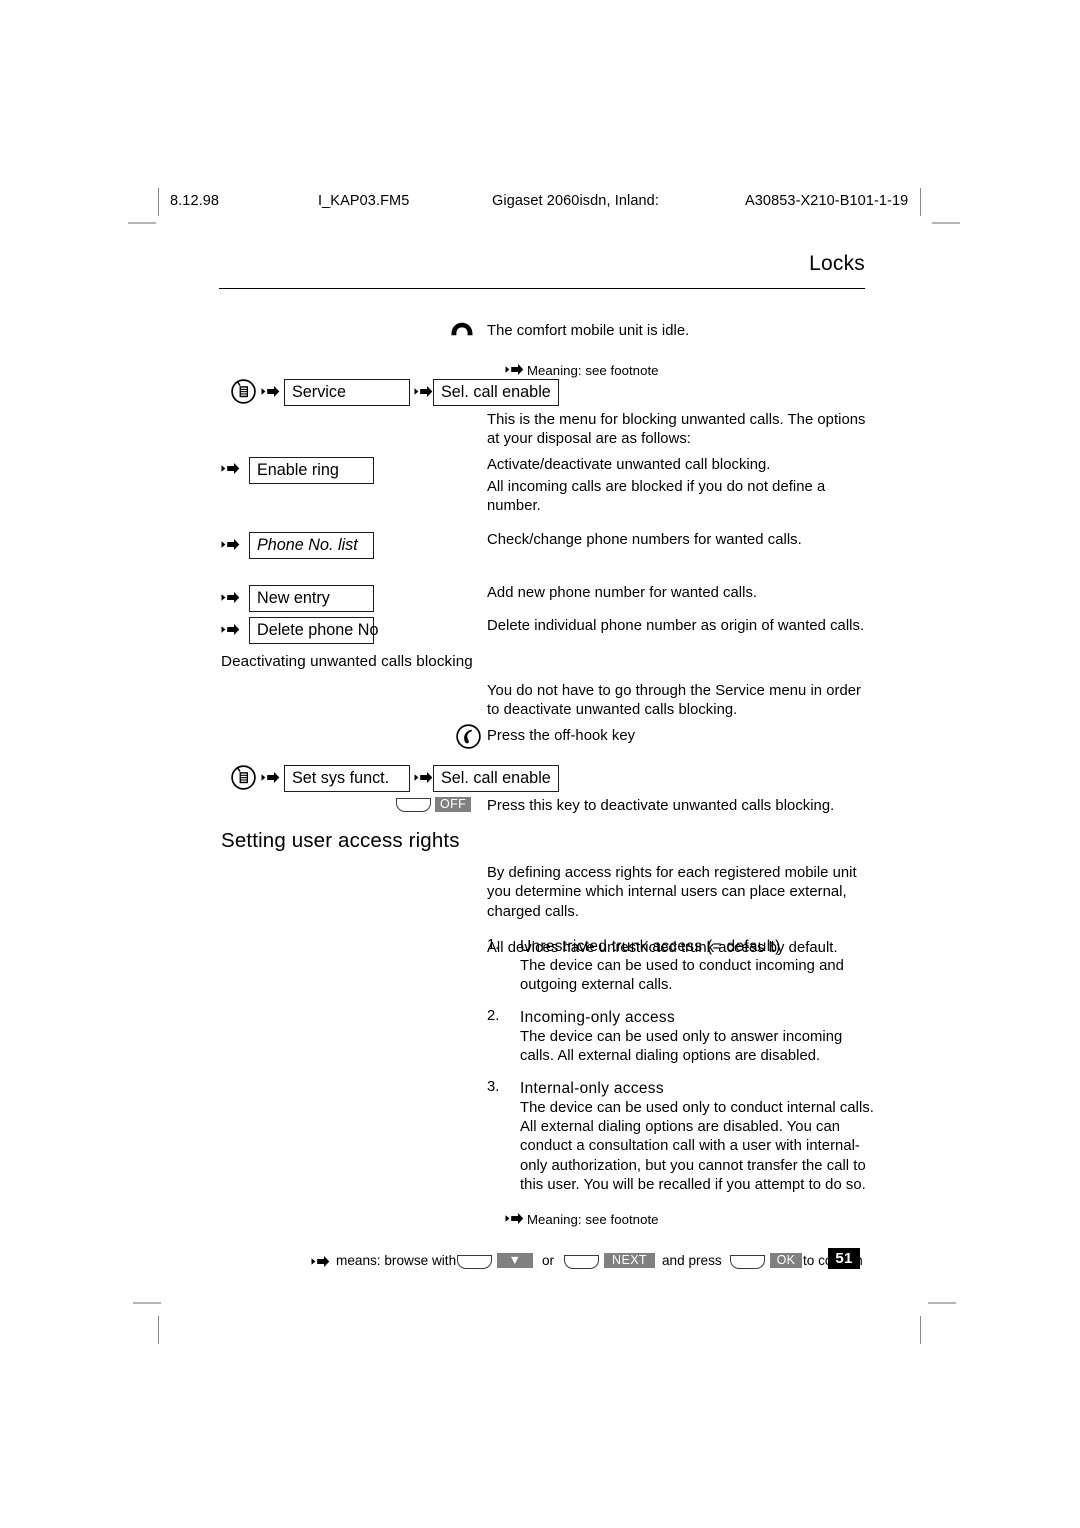 This screenshot has width=1080, height=1528. Describe the element at coordinates (347, 661) in the screenshot. I see `subheading-deactivating: Deactivating unwanted calls blocking` at that location.